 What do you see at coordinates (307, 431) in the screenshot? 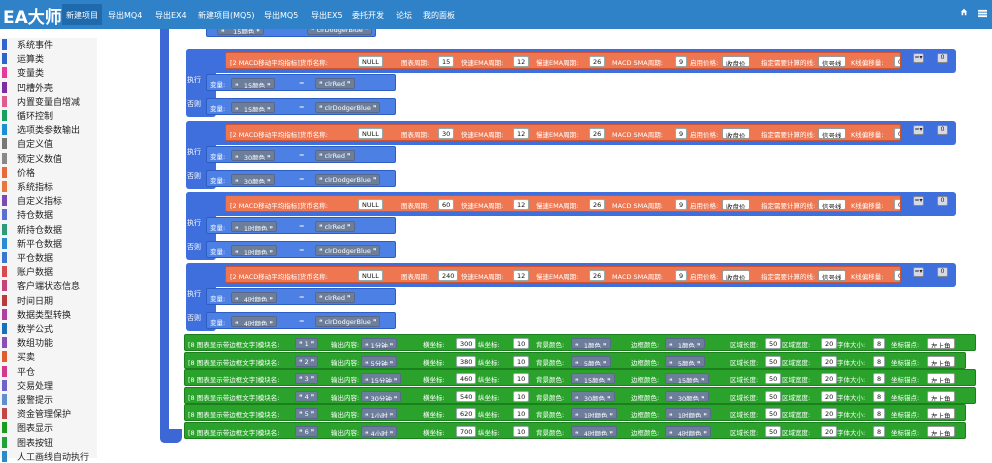
I see `module-name-pill: ❝ 6 ❞` at bounding box center [307, 431].